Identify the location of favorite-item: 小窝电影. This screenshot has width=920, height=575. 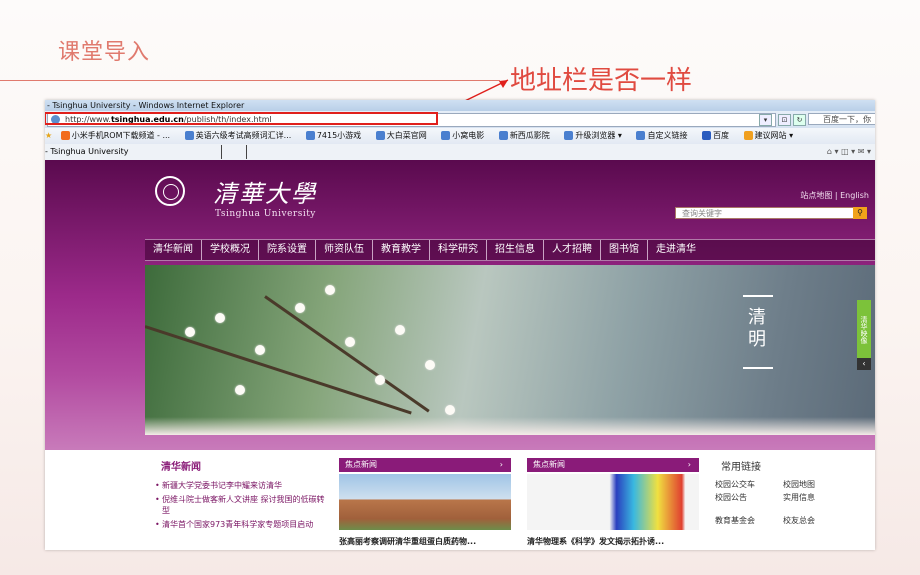
(465, 135).